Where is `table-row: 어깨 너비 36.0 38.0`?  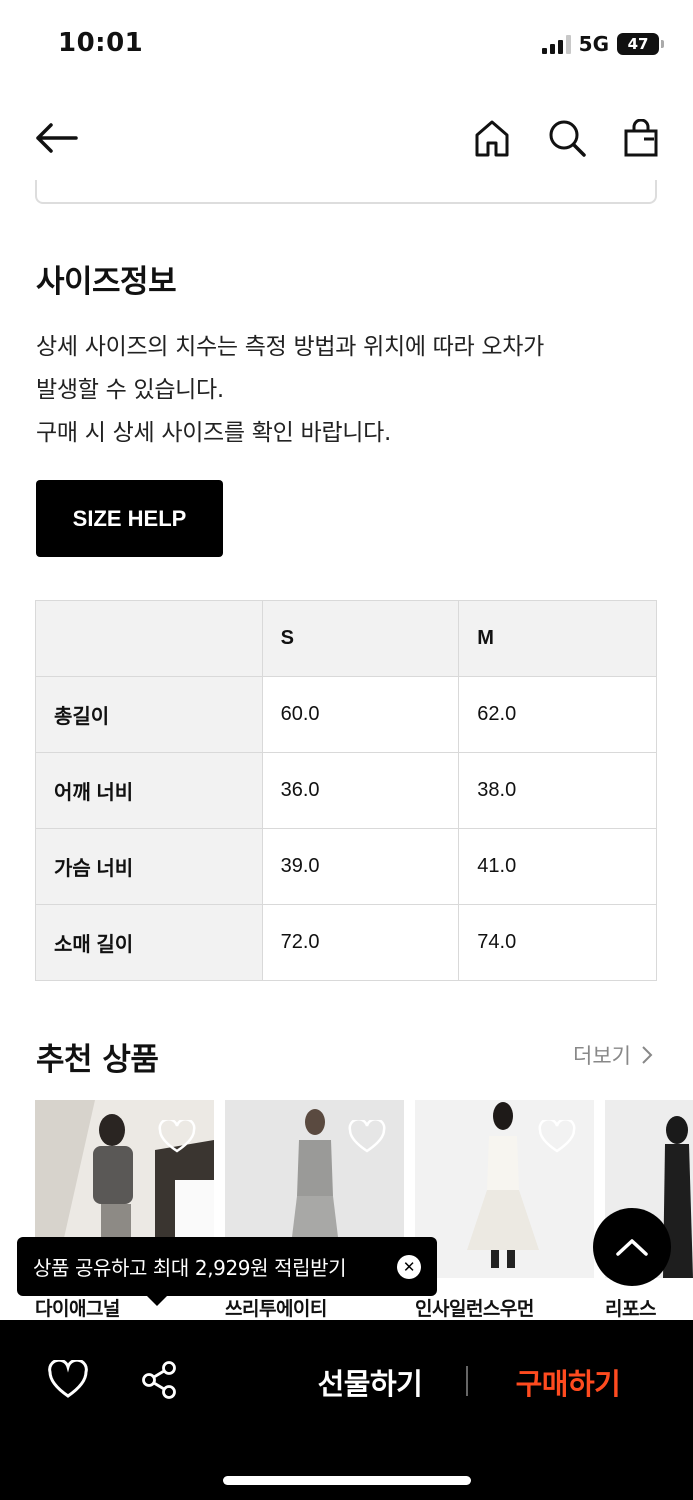
table-row: 어깨 너비 36.0 38.0 is located at coordinates (346, 790).